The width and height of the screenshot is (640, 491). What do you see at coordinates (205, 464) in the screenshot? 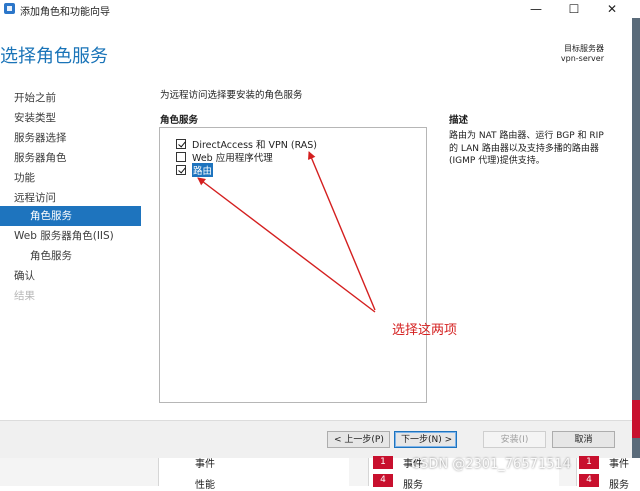
I see `background-events-label: 事件` at bounding box center [205, 464].